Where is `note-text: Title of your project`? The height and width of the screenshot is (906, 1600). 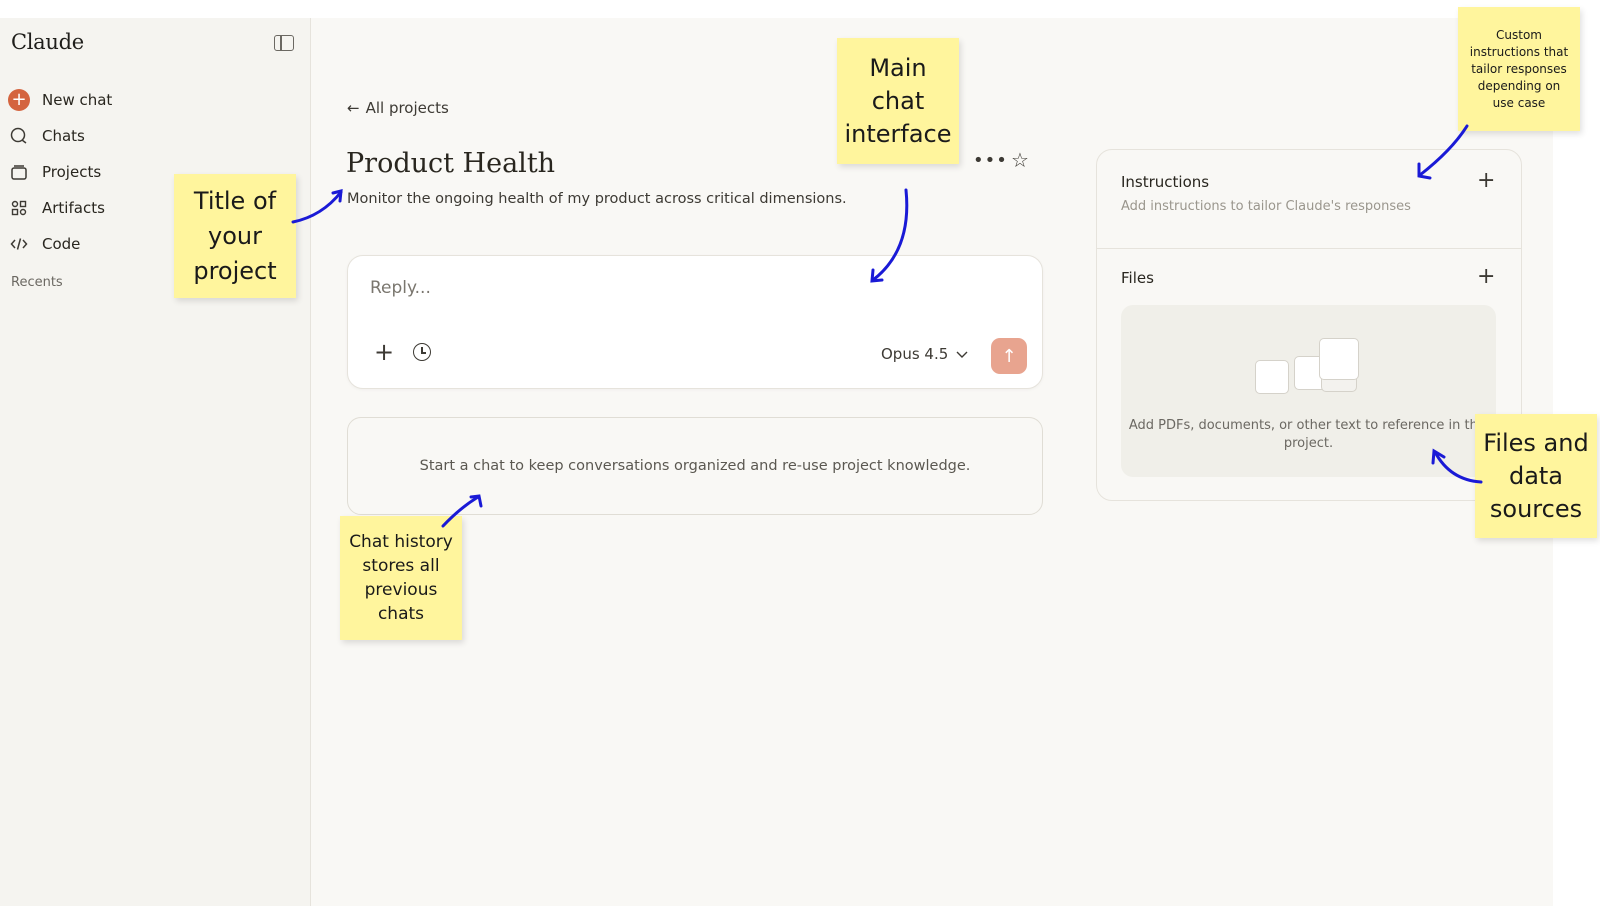 note-text: Title of your project is located at coordinates (235, 235).